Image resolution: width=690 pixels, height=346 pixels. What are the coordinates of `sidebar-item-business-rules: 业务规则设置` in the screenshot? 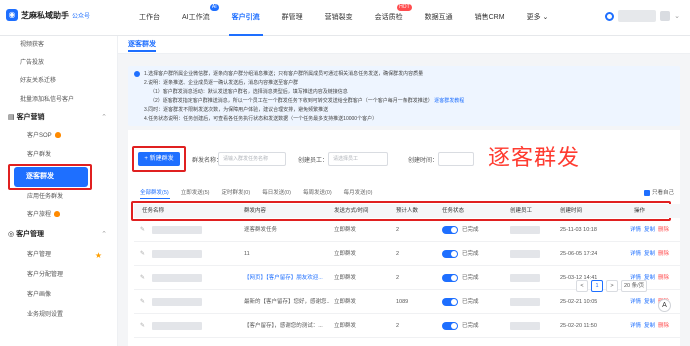 It's located at (45, 315).